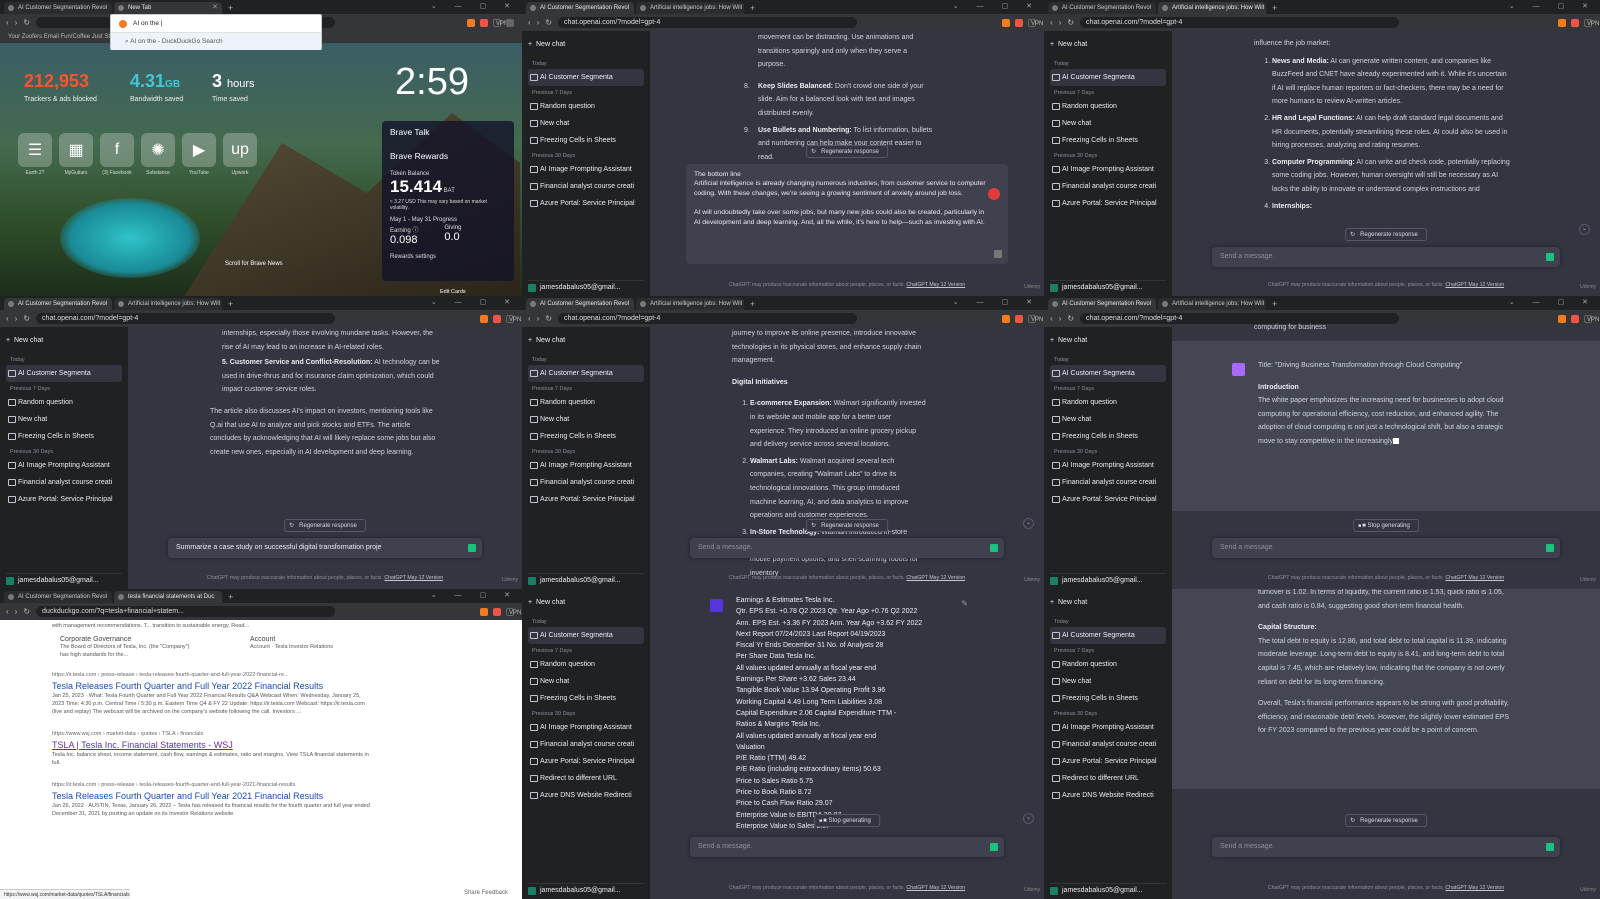  What do you see at coordinates (76, 154) in the screenshot?
I see `top-site-tile: ▦ MyGuitars` at bounding box center [76, 154].